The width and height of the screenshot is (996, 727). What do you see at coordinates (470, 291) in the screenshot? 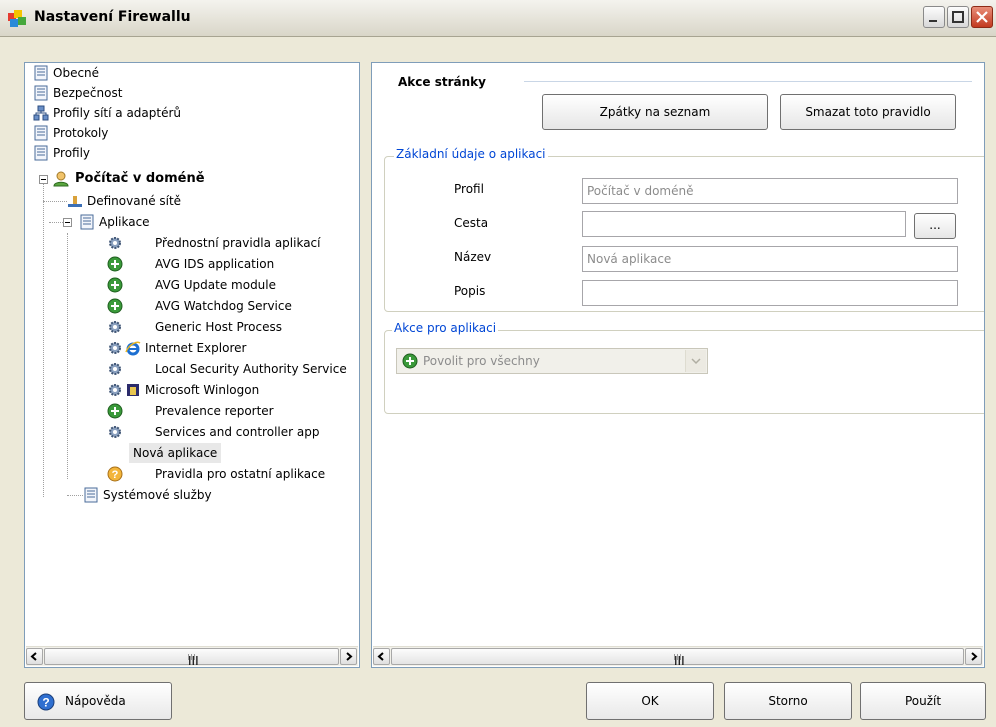
I see `description-label: Popis` at bounding box center [470, 291].